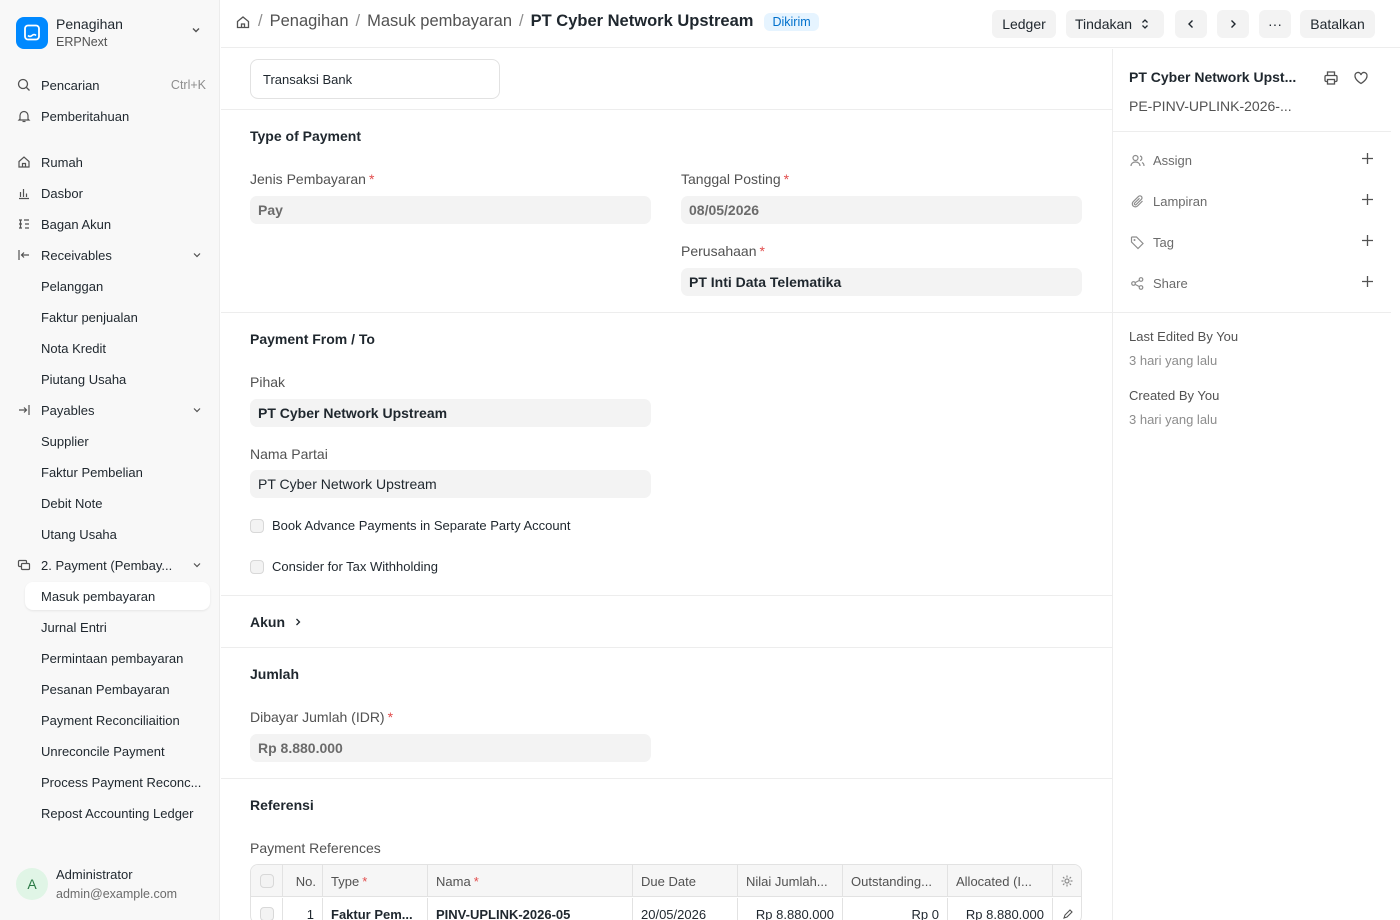 Image resolution: width=1400 pixels, height=920 pixels. What do you see at coordinates (126, 441) in the screenshot?
I see `sidebar-item-supplier: Supplier` at bounding box center [126, 441].